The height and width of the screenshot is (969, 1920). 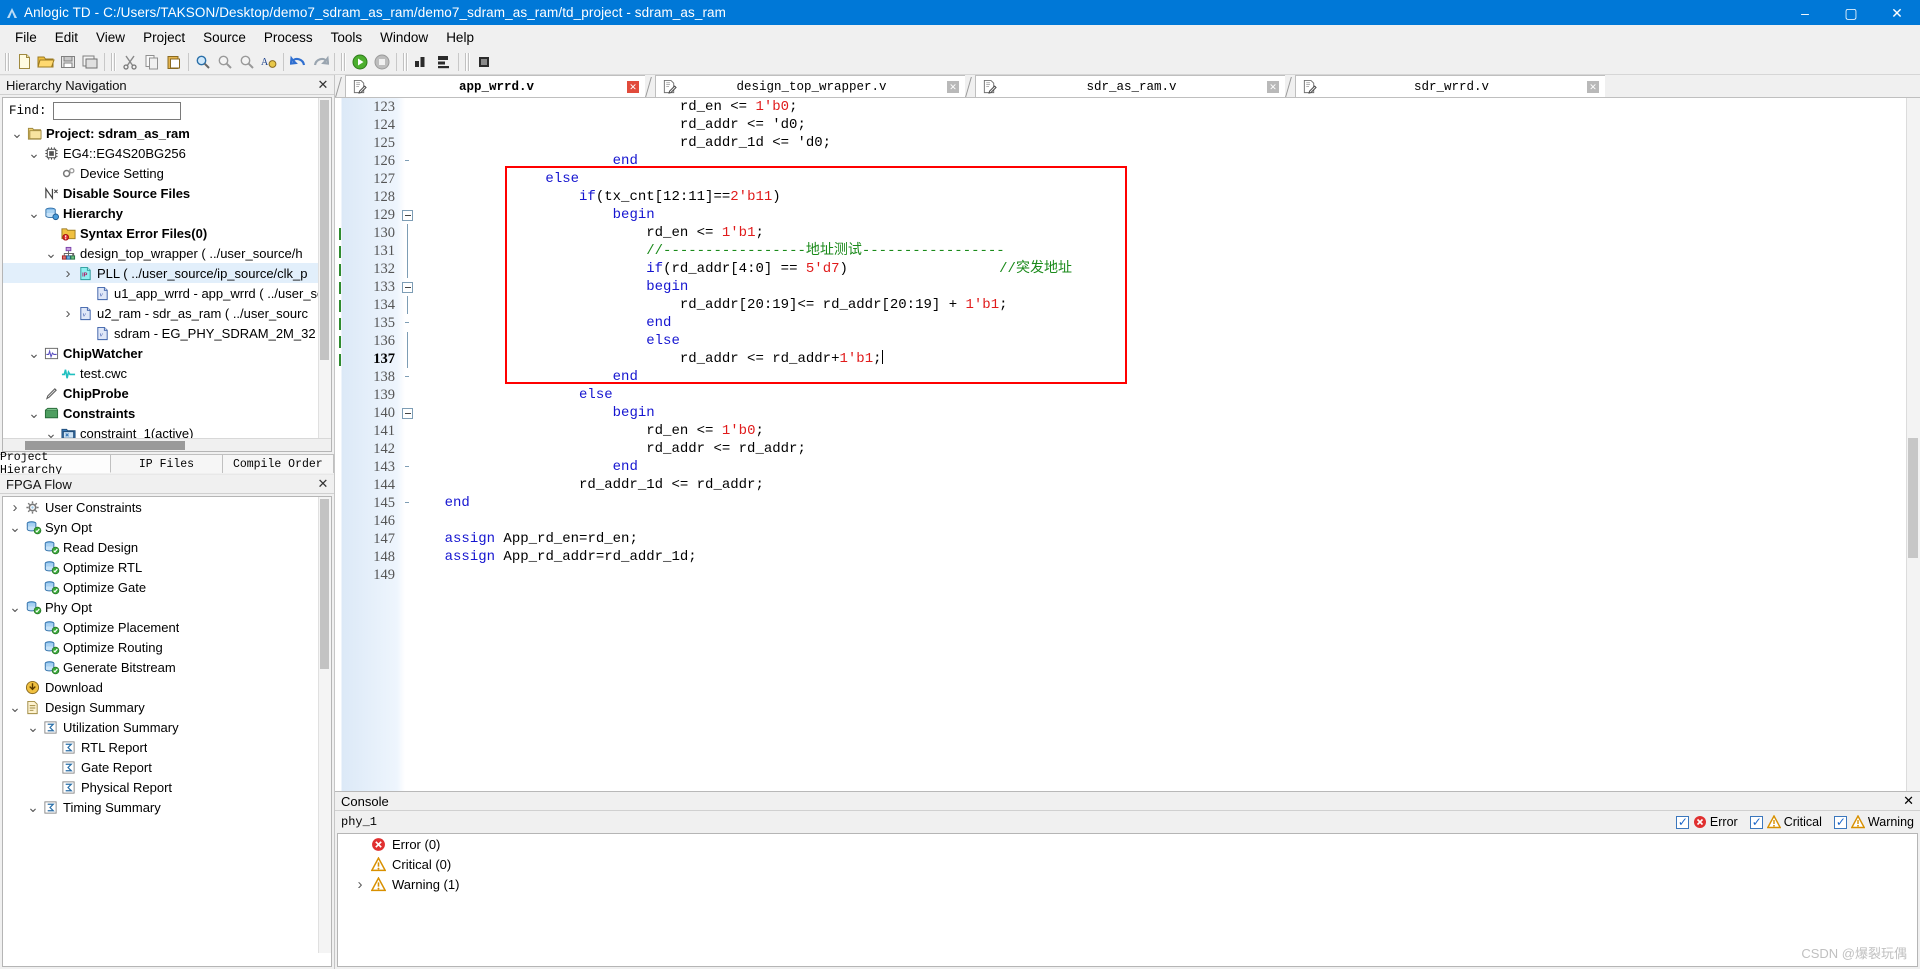 I want to click on flow-item-1: ⌄ Syn Opt, so click(x=167, y=527).